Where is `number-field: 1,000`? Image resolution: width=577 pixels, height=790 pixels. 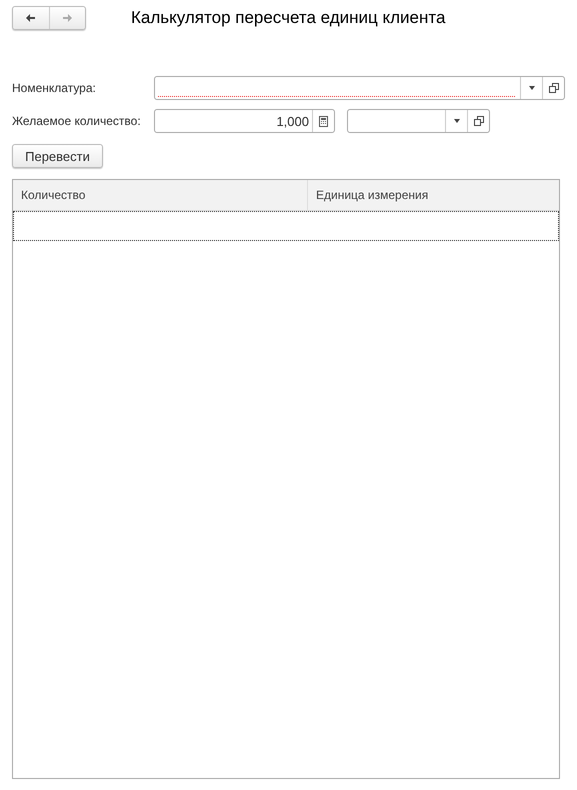 number-field: 1,000 is located at coordinates (244, 121).